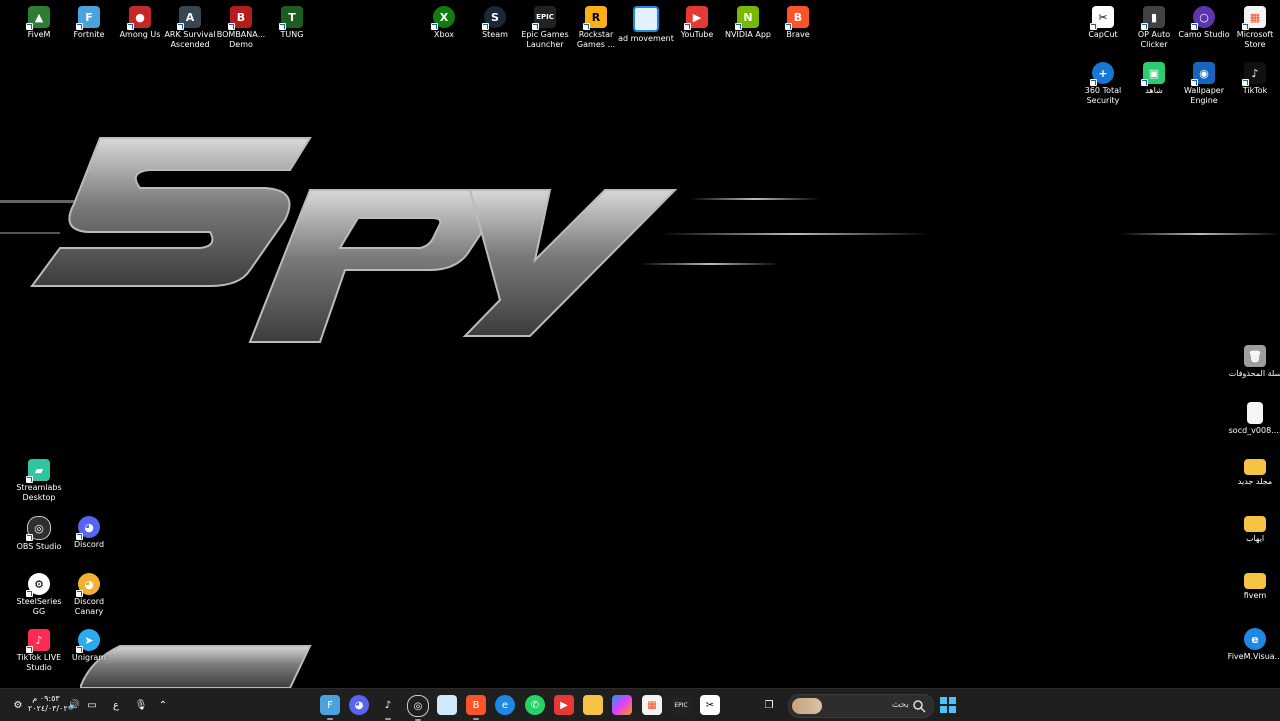 The image size is (1280, 721). I want to click on brave-icon: B, so click(797, 18).